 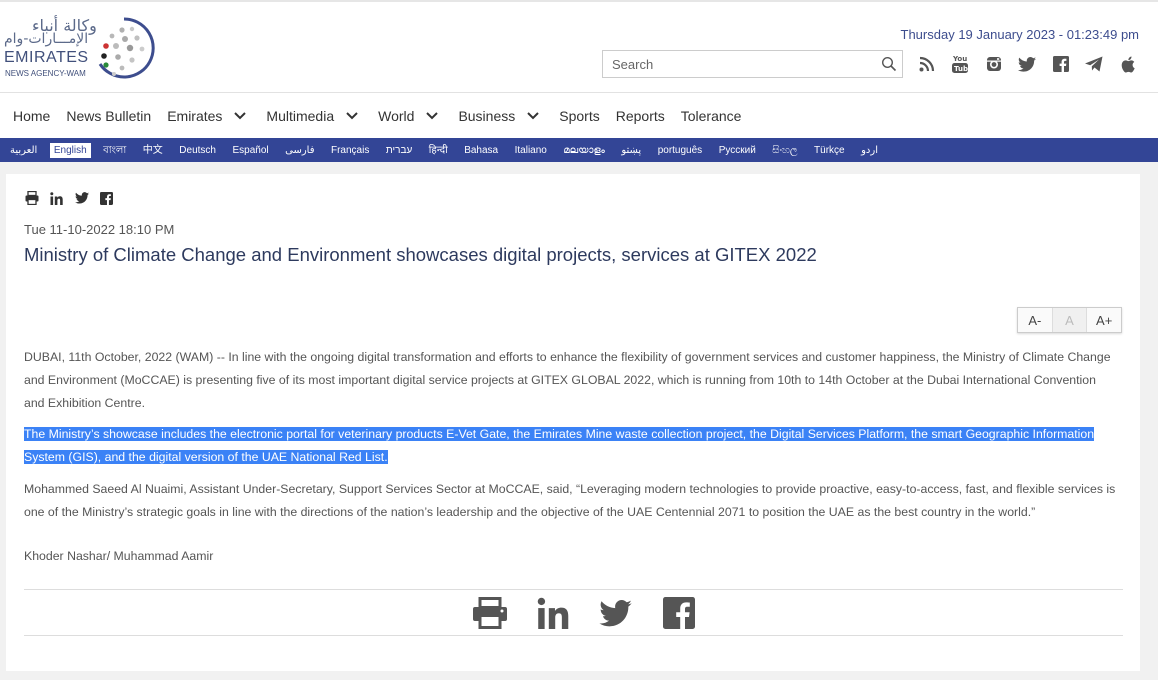 What do you see at coordinates (46, 39) in the screenshot?
I see `logo-arabic-line2: الإمـــارات-وام` at bounding box center [46, 39].